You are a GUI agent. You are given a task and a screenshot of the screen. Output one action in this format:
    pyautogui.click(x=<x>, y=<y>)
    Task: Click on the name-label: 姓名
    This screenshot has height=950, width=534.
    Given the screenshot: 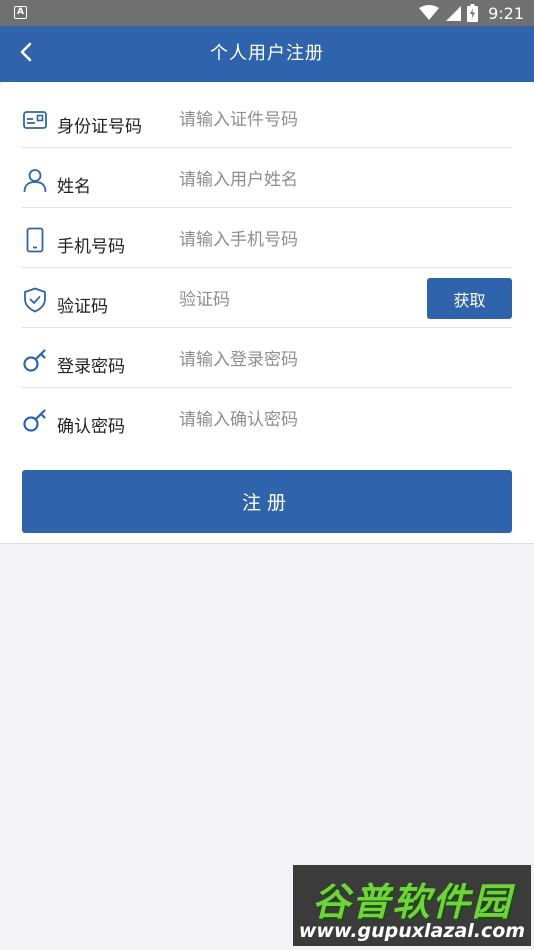 What is the action you would take?
    pyautogui.click(x=74, y=187)
    